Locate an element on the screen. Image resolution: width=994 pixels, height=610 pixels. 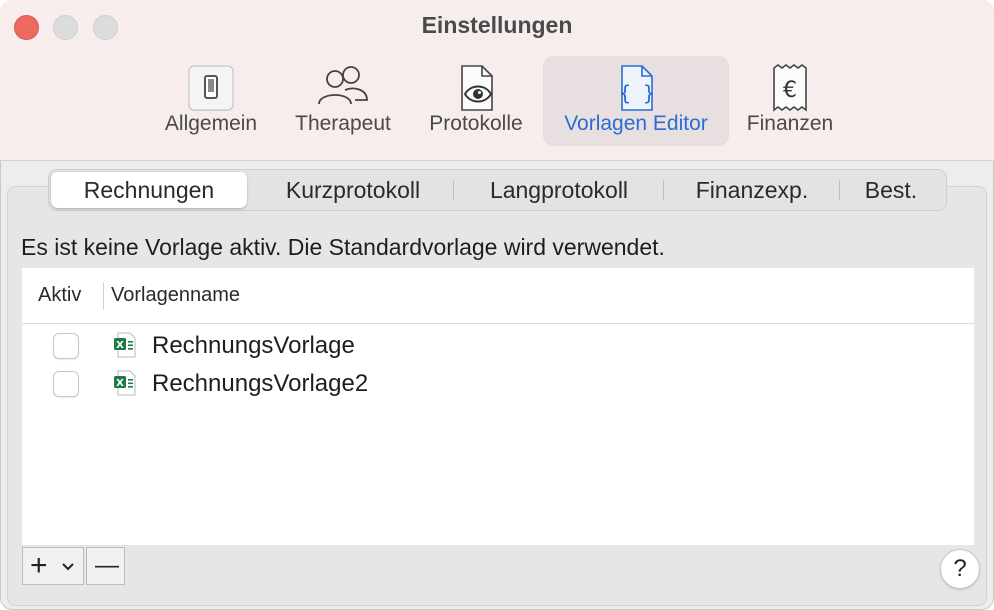
window-title: Einstellungen is located at coordinates (497, 25).